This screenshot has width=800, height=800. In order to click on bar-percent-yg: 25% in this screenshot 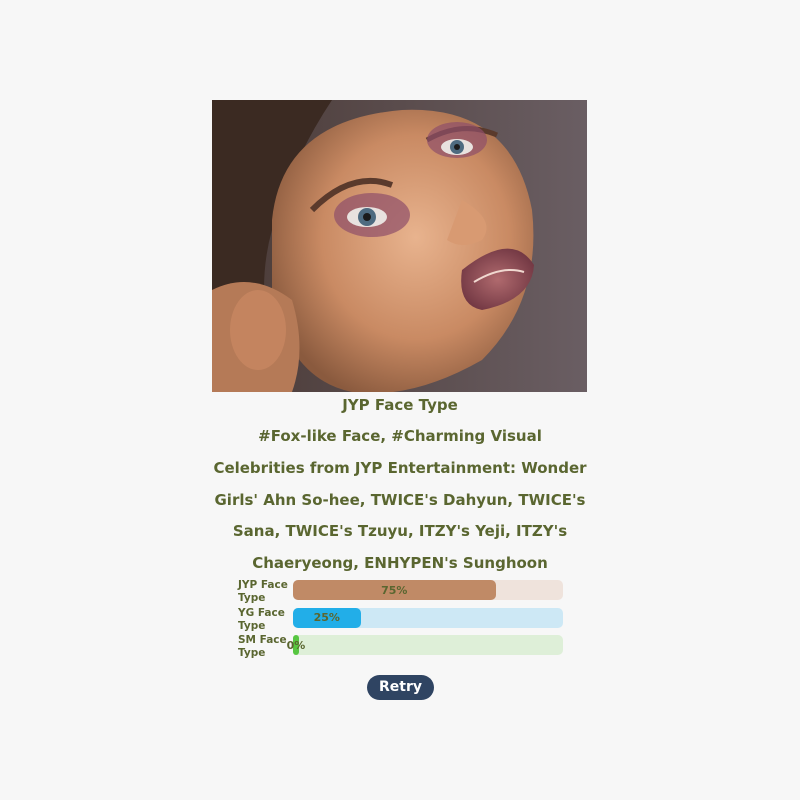, I will do `click(326, 617)`.